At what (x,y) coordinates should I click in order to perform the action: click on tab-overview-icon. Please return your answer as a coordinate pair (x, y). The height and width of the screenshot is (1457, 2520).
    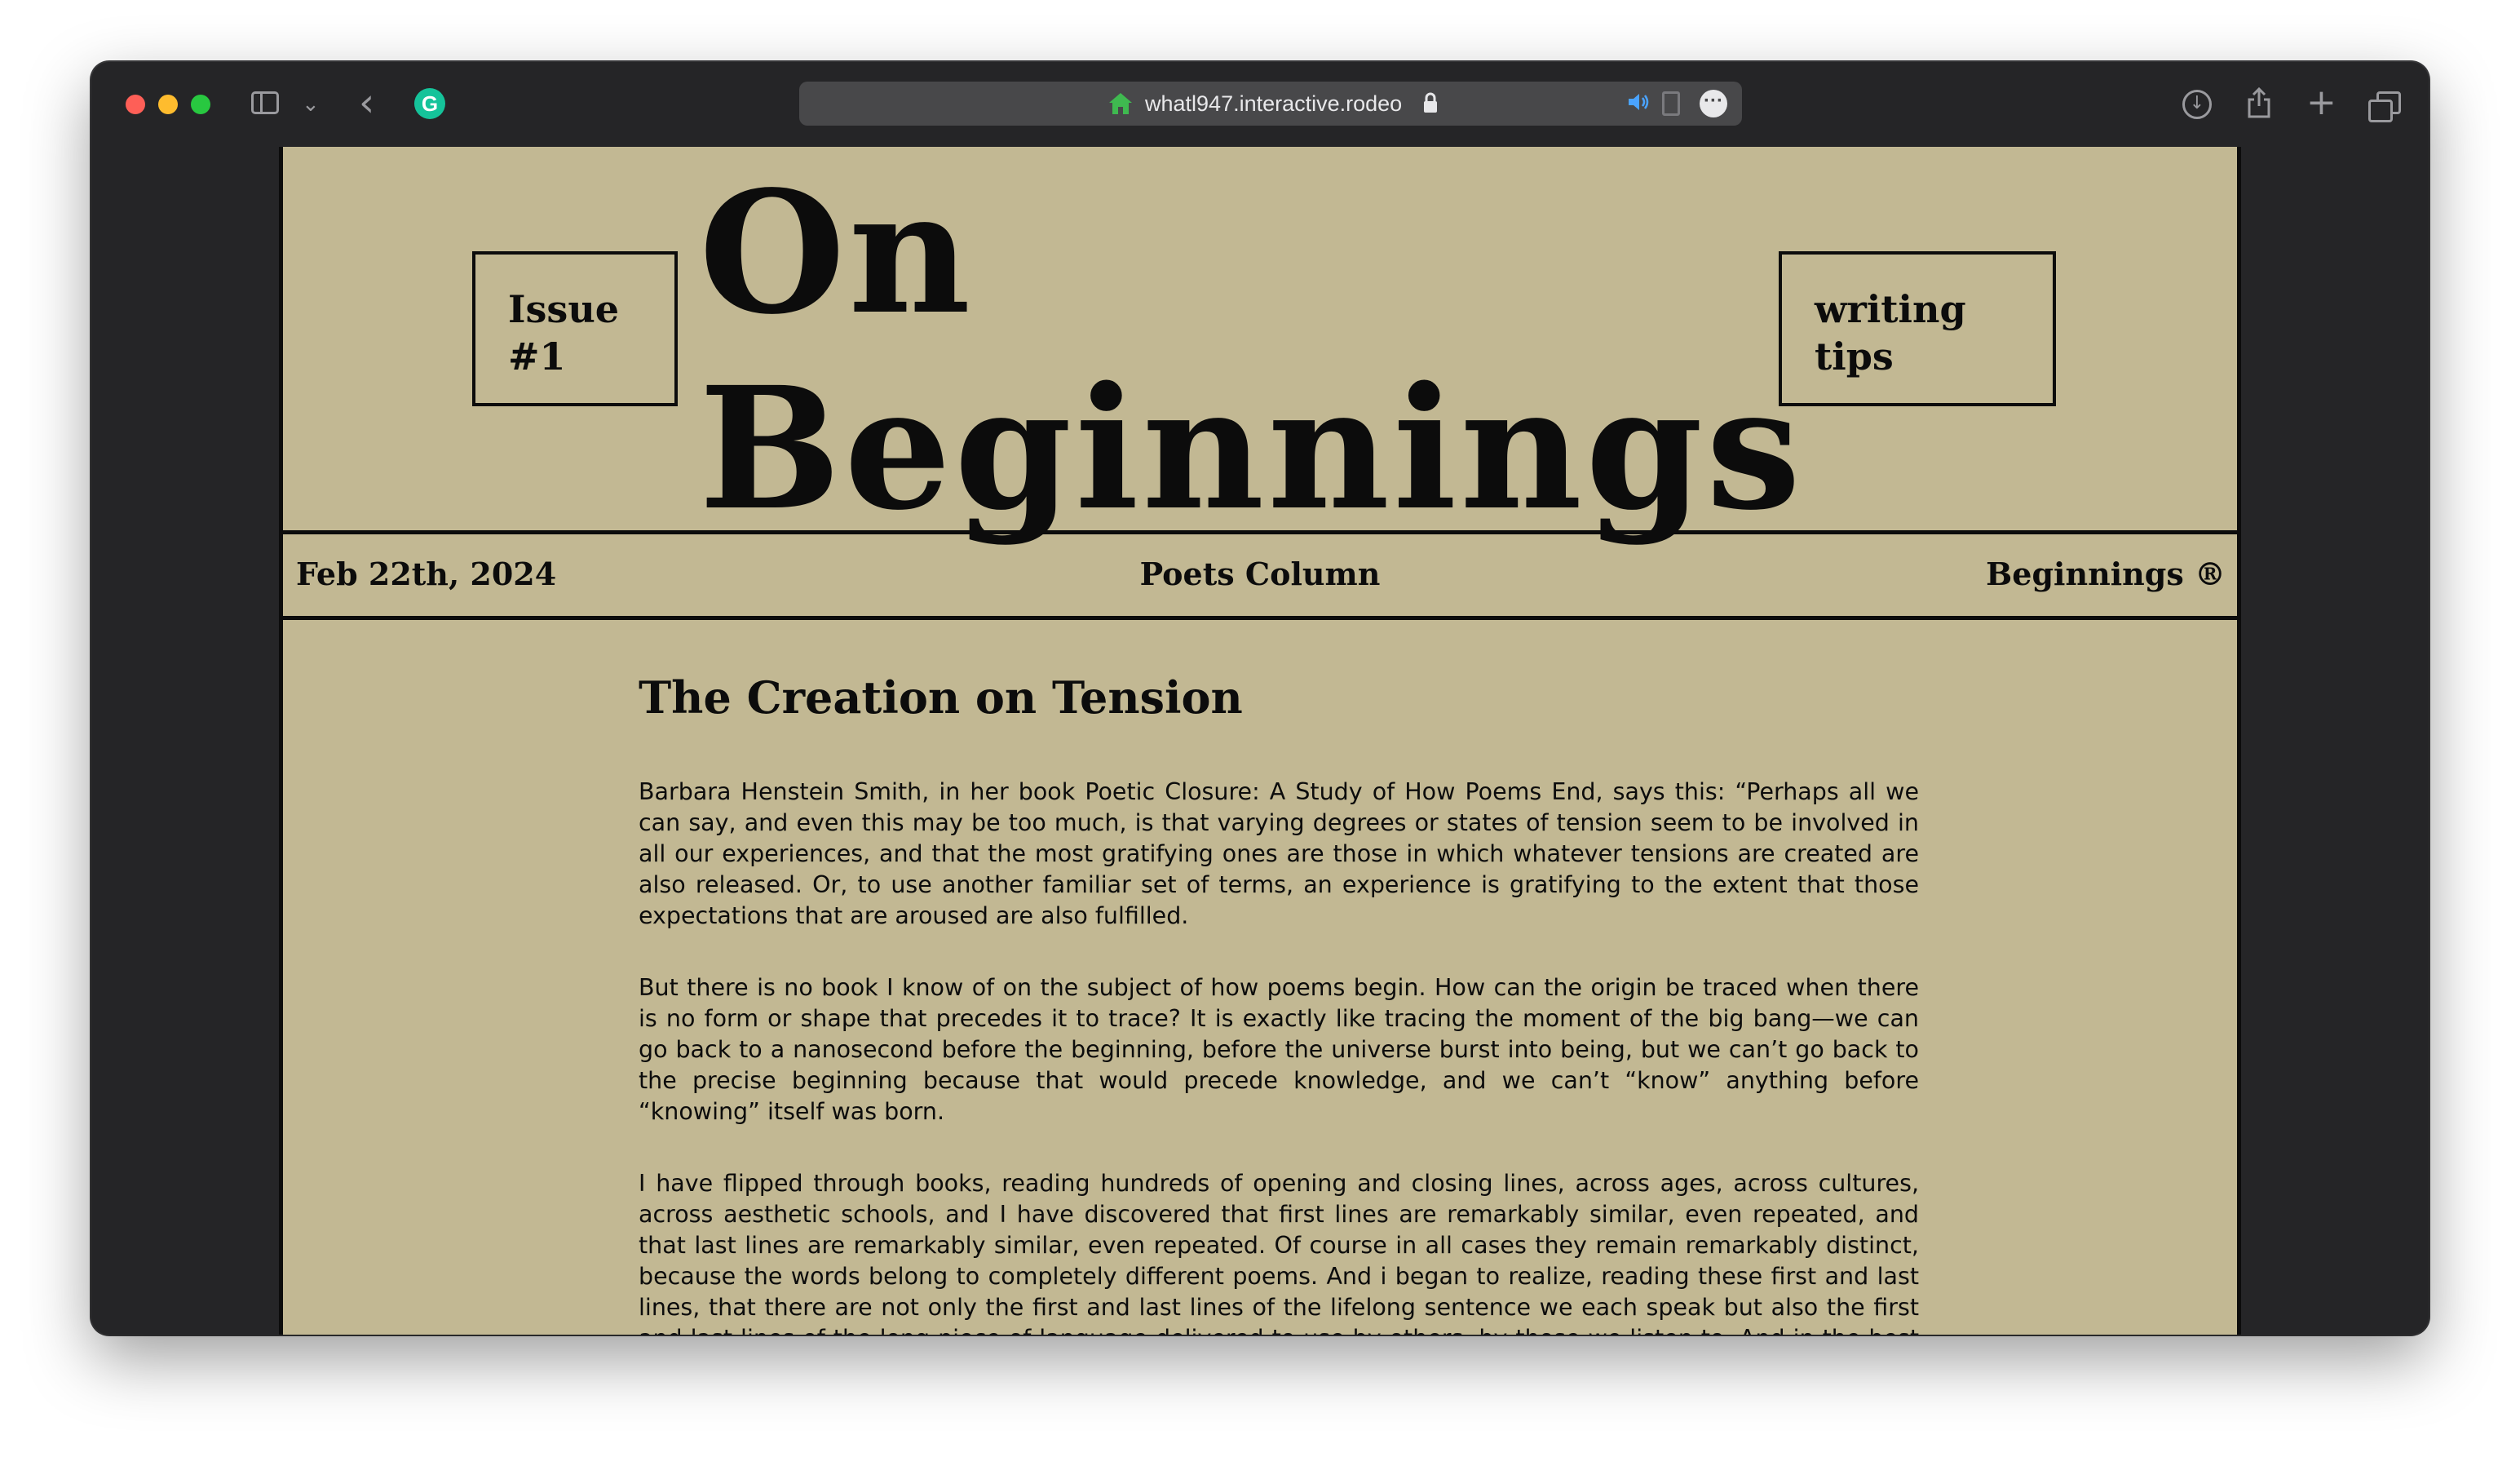
    Looking at the image, I should click on (2384, 107).